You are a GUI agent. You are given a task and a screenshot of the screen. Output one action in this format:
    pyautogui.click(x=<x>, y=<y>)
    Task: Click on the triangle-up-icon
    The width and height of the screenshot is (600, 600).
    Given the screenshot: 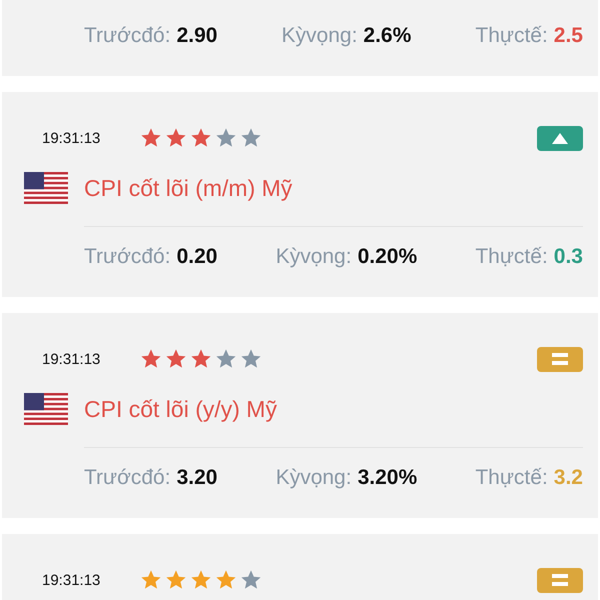 What is the action you would take?
    pyautogui.click(x=560, y=138)
    